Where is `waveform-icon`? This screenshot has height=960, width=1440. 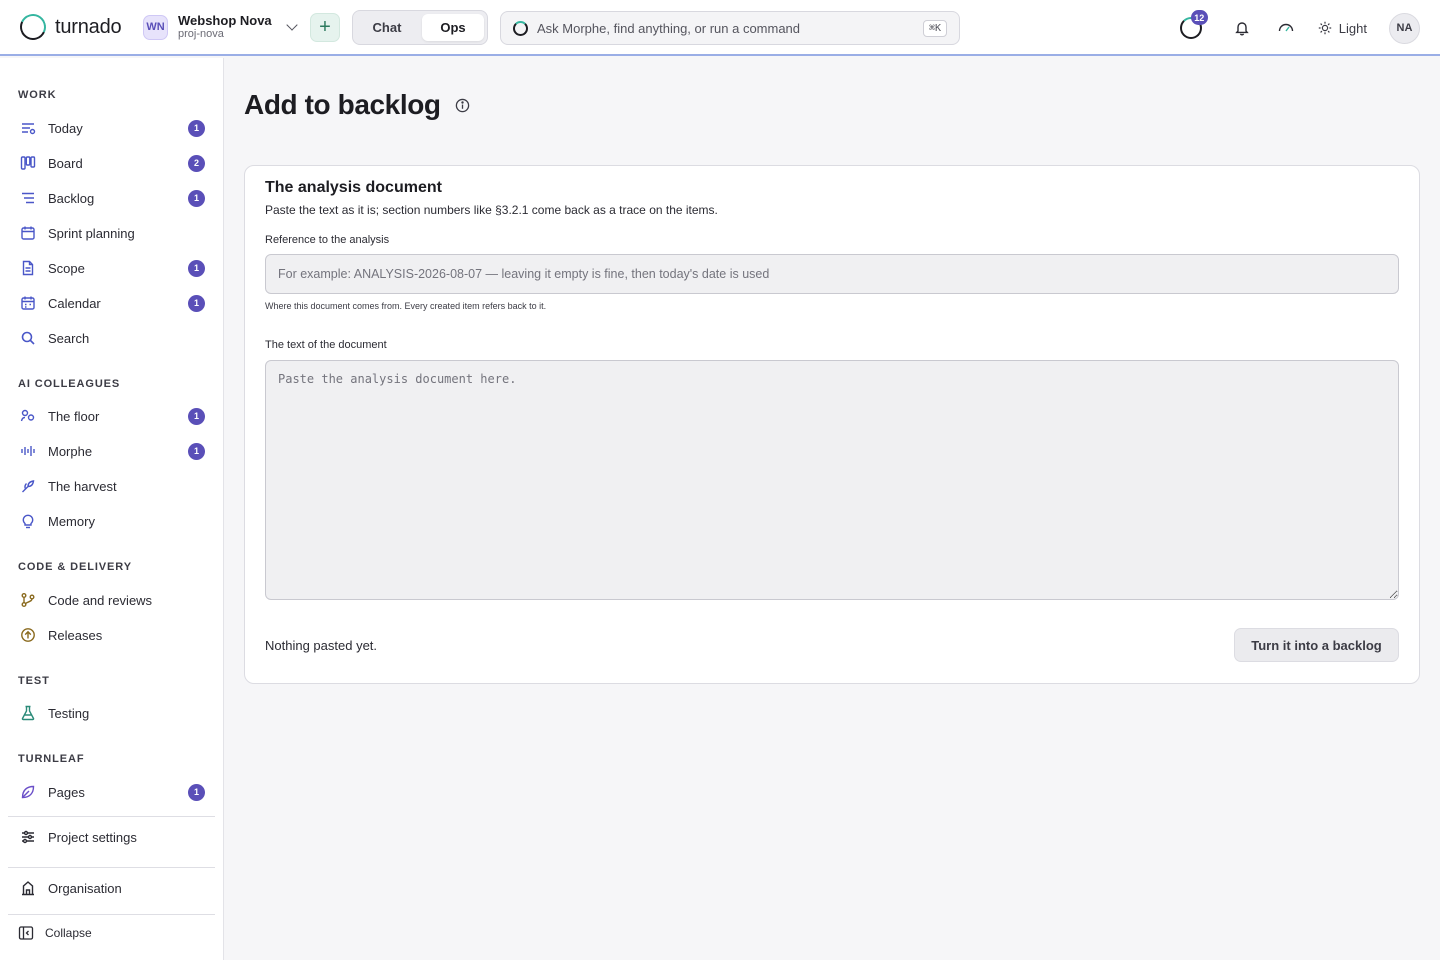 waveform-icon is located at coordinates (28, 451).